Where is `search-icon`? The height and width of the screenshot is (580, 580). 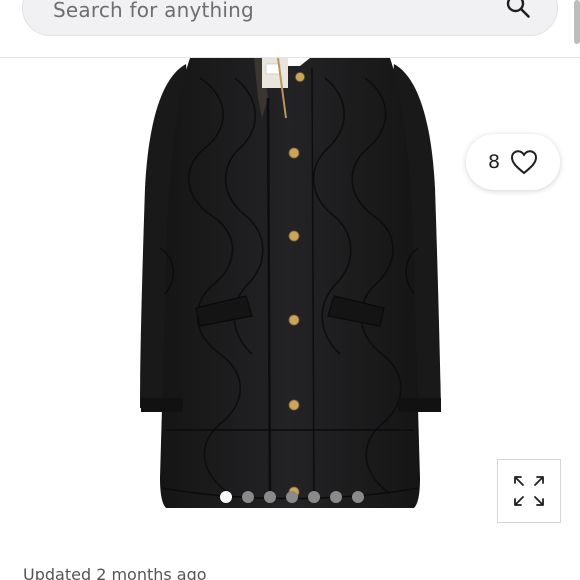
search-icon is located at coordinates (518, 9).